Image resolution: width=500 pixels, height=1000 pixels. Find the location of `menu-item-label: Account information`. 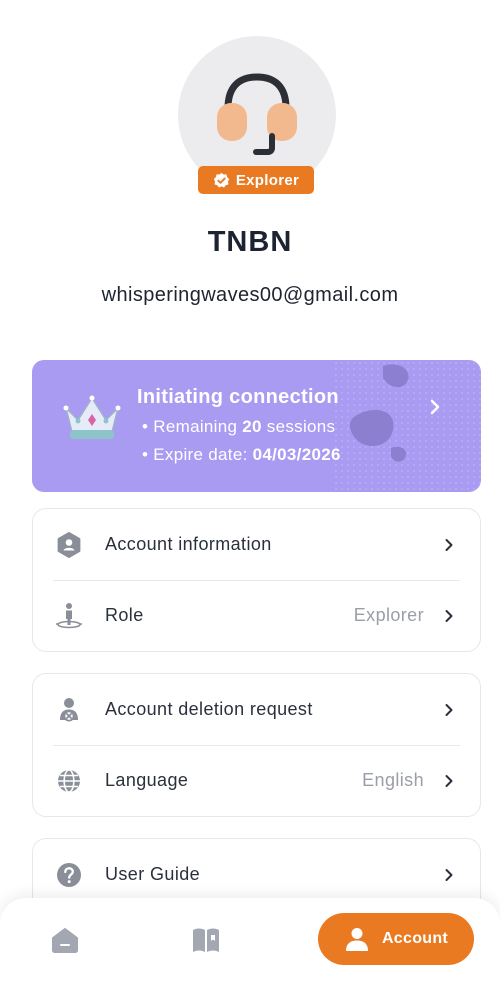

menu-item-label: Account information is located at coordinates (188, 544).